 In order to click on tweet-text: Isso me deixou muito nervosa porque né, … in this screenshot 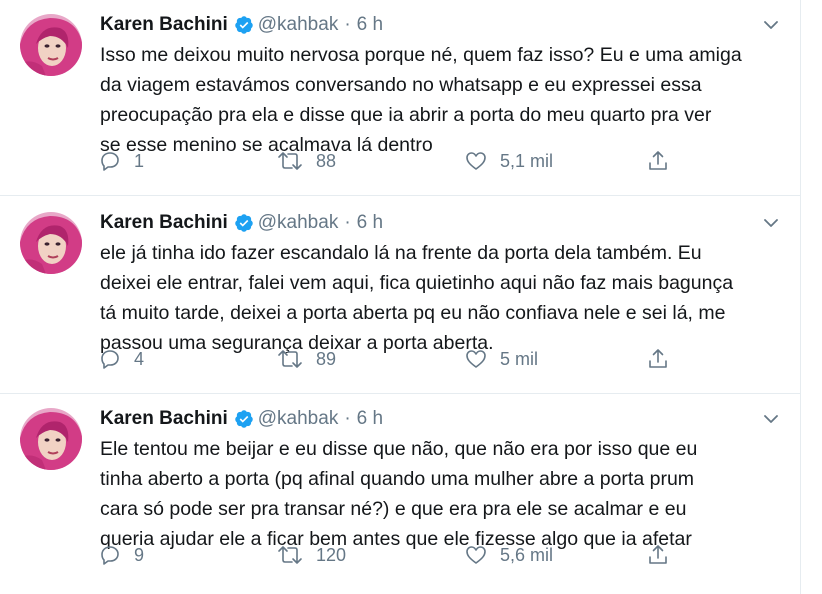, I will do `click(421, 100)`.